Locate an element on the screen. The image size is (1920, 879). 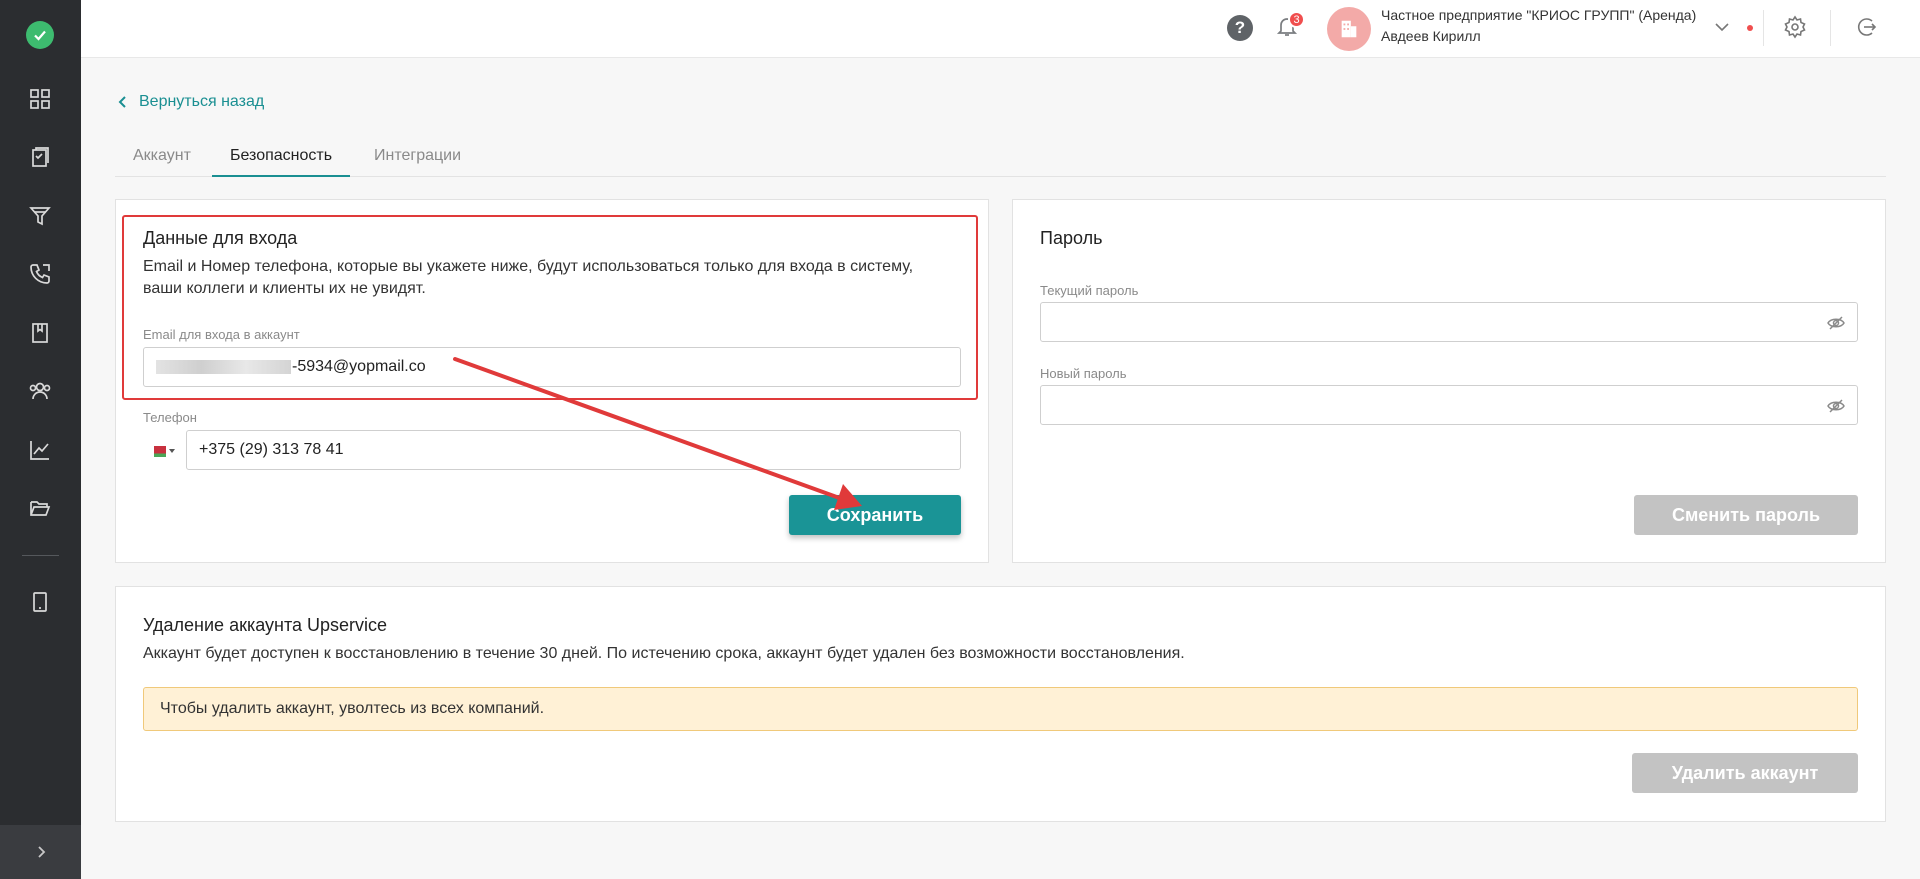
delete-account-button: Удалить аккаунт is located at coordinates (1745, 773).